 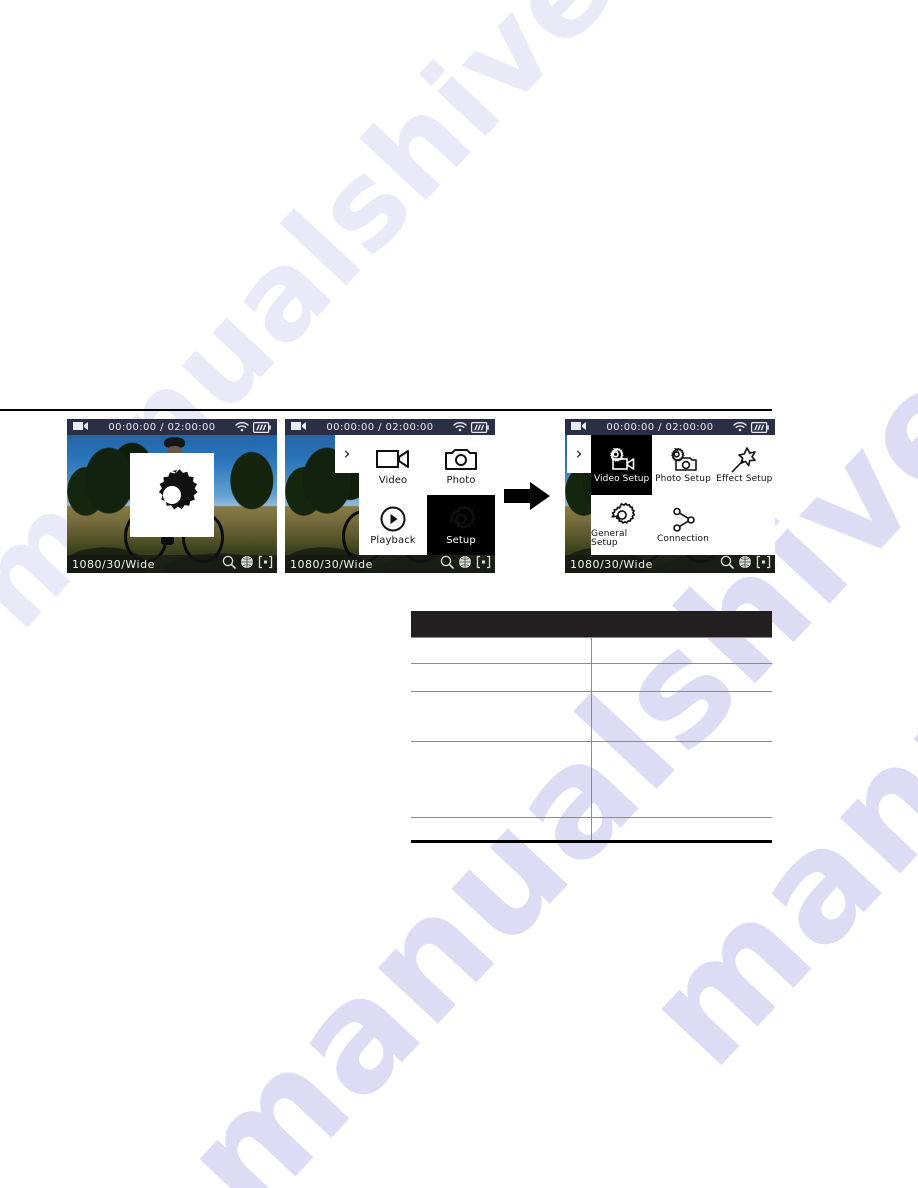 I want to click on menu-item-video: Video, so click(x=393, y=465).